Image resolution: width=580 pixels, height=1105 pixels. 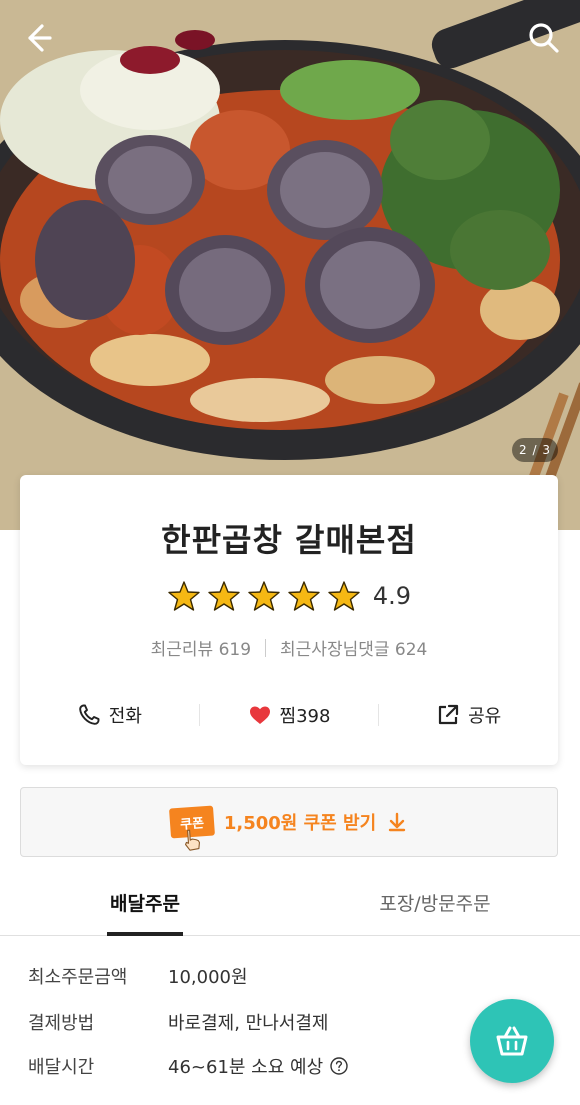 What do you see at coordinates (339, 1066) in the screenshot?
I see `question-circle-icon` at bounding box center [339, 1066].